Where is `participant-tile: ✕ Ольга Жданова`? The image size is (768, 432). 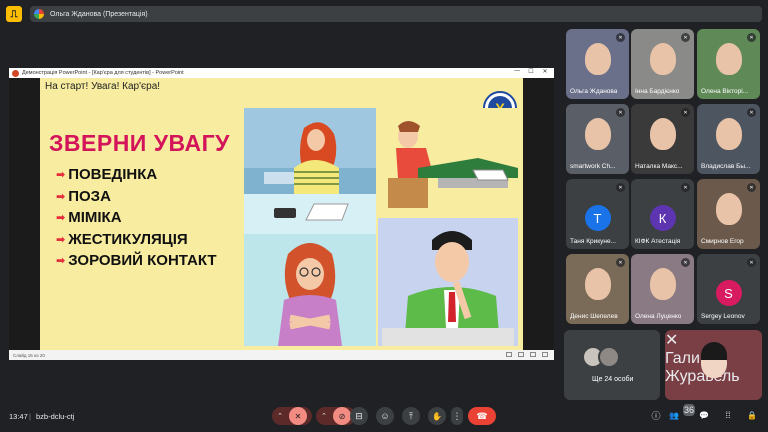
participant-tile: ✕ Ольга Жданова is located at coordinates (597, 64).